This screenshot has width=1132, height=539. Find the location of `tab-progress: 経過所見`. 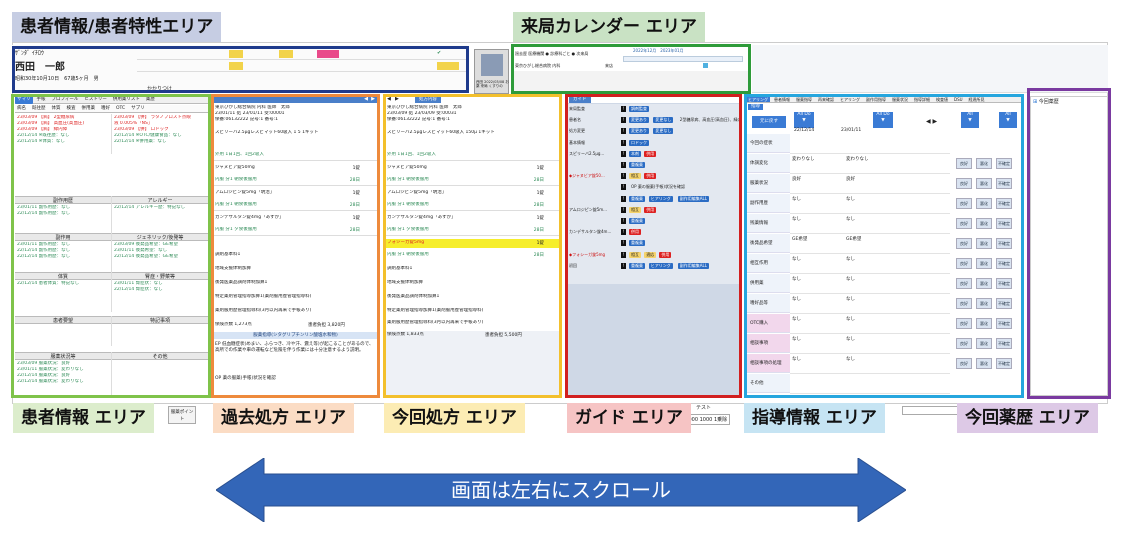

tab-progress: 経過所見 is located at coordinates (977, 99).